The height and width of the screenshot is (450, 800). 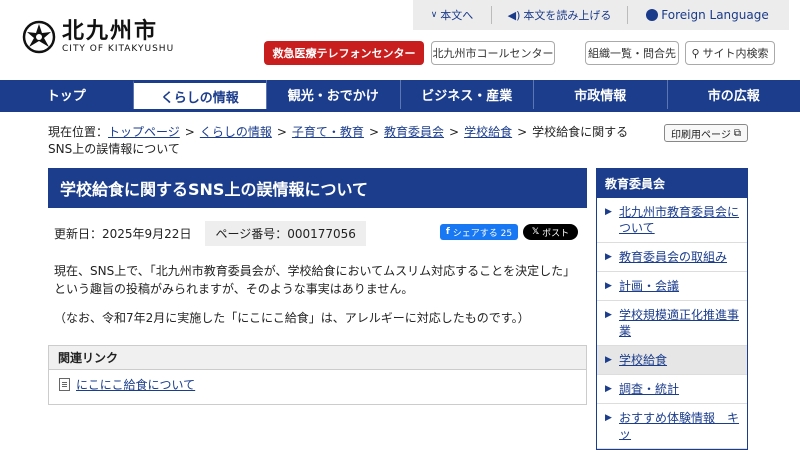 I want to click on city-emblem-icon, so click(x=39, y=37).